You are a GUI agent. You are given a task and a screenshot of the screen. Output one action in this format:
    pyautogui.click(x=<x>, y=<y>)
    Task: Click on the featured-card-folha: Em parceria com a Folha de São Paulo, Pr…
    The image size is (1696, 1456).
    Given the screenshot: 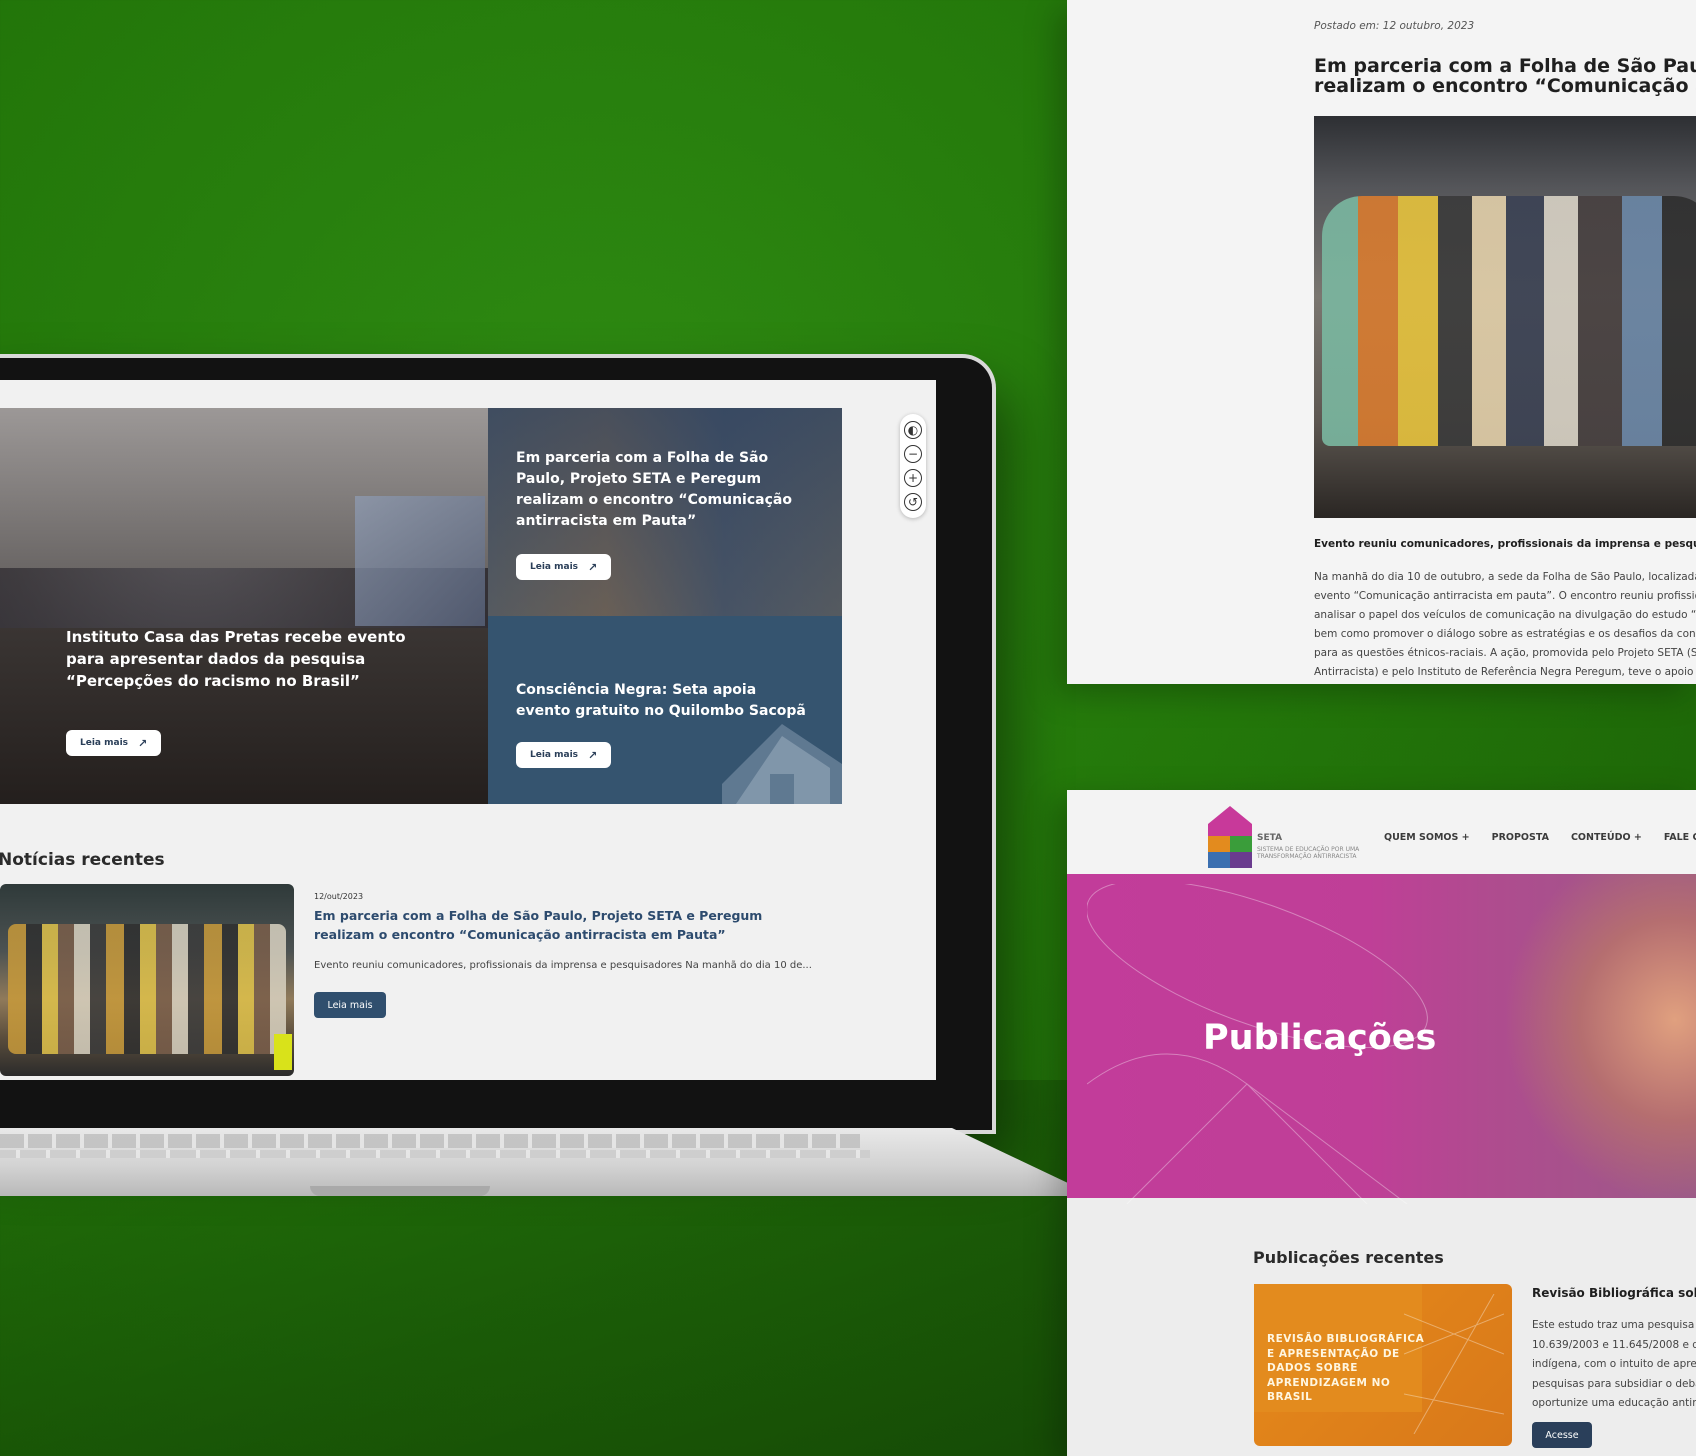 What is the action you would take?
    pyautogui.click(x=665, y=512)
    